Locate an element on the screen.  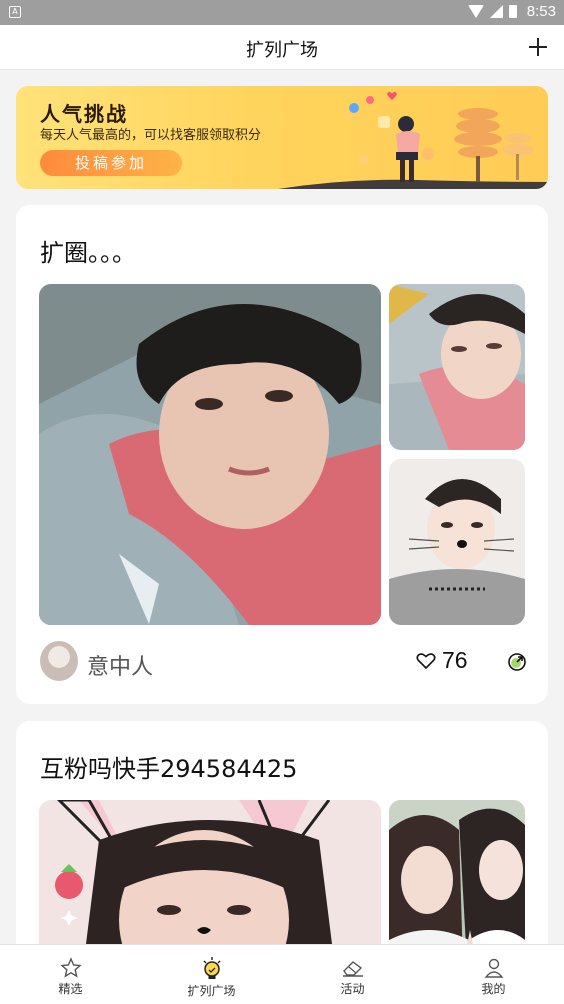
top-app-bar: 扩列广场 is located at coordinates (282, 47).